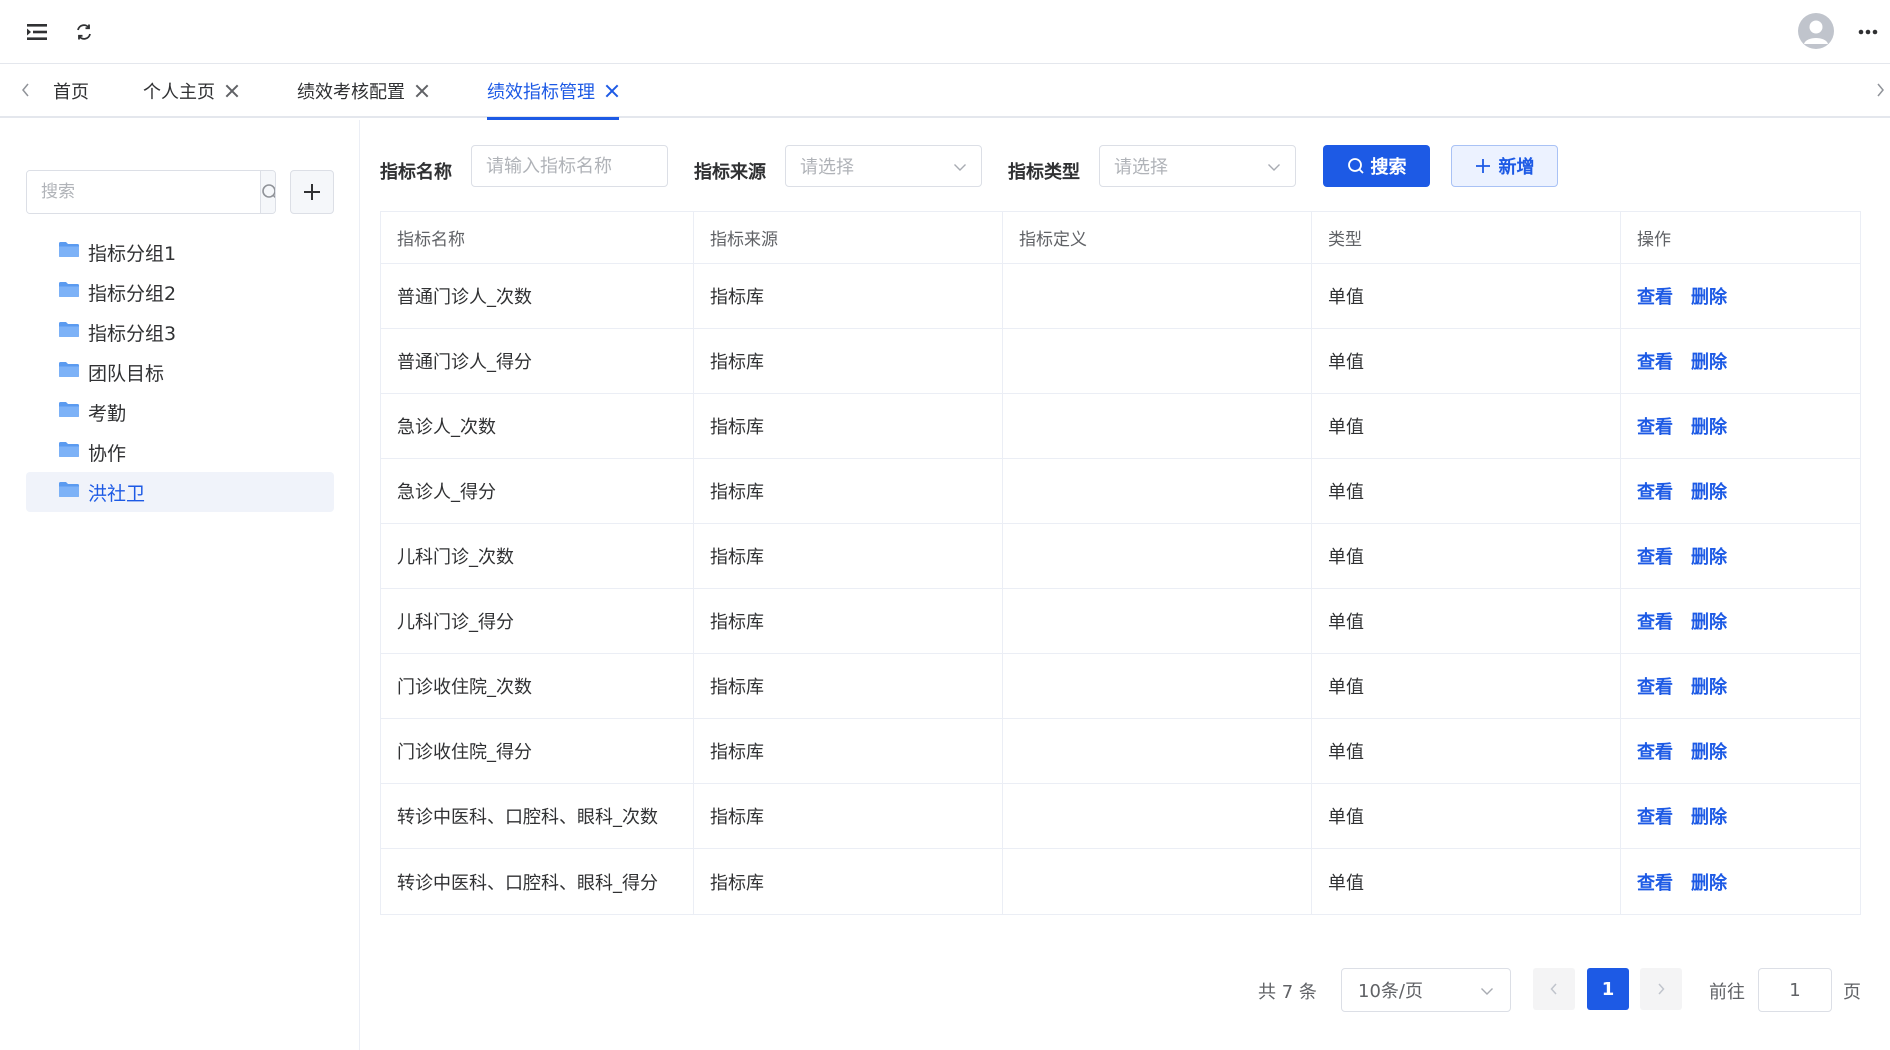 The image size is (1890, 1050). I want to click on tree-item: 指标分组3, so click(180, 332).